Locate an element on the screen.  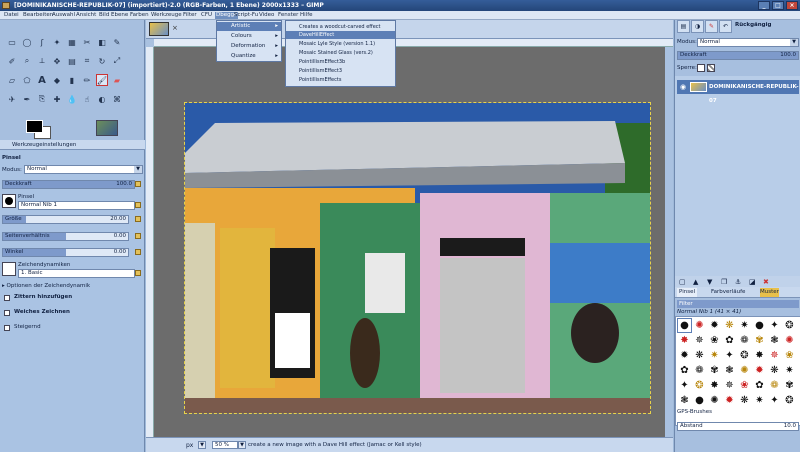
tab-gradients: Farbverläufe is located at coordinates (728, 292).